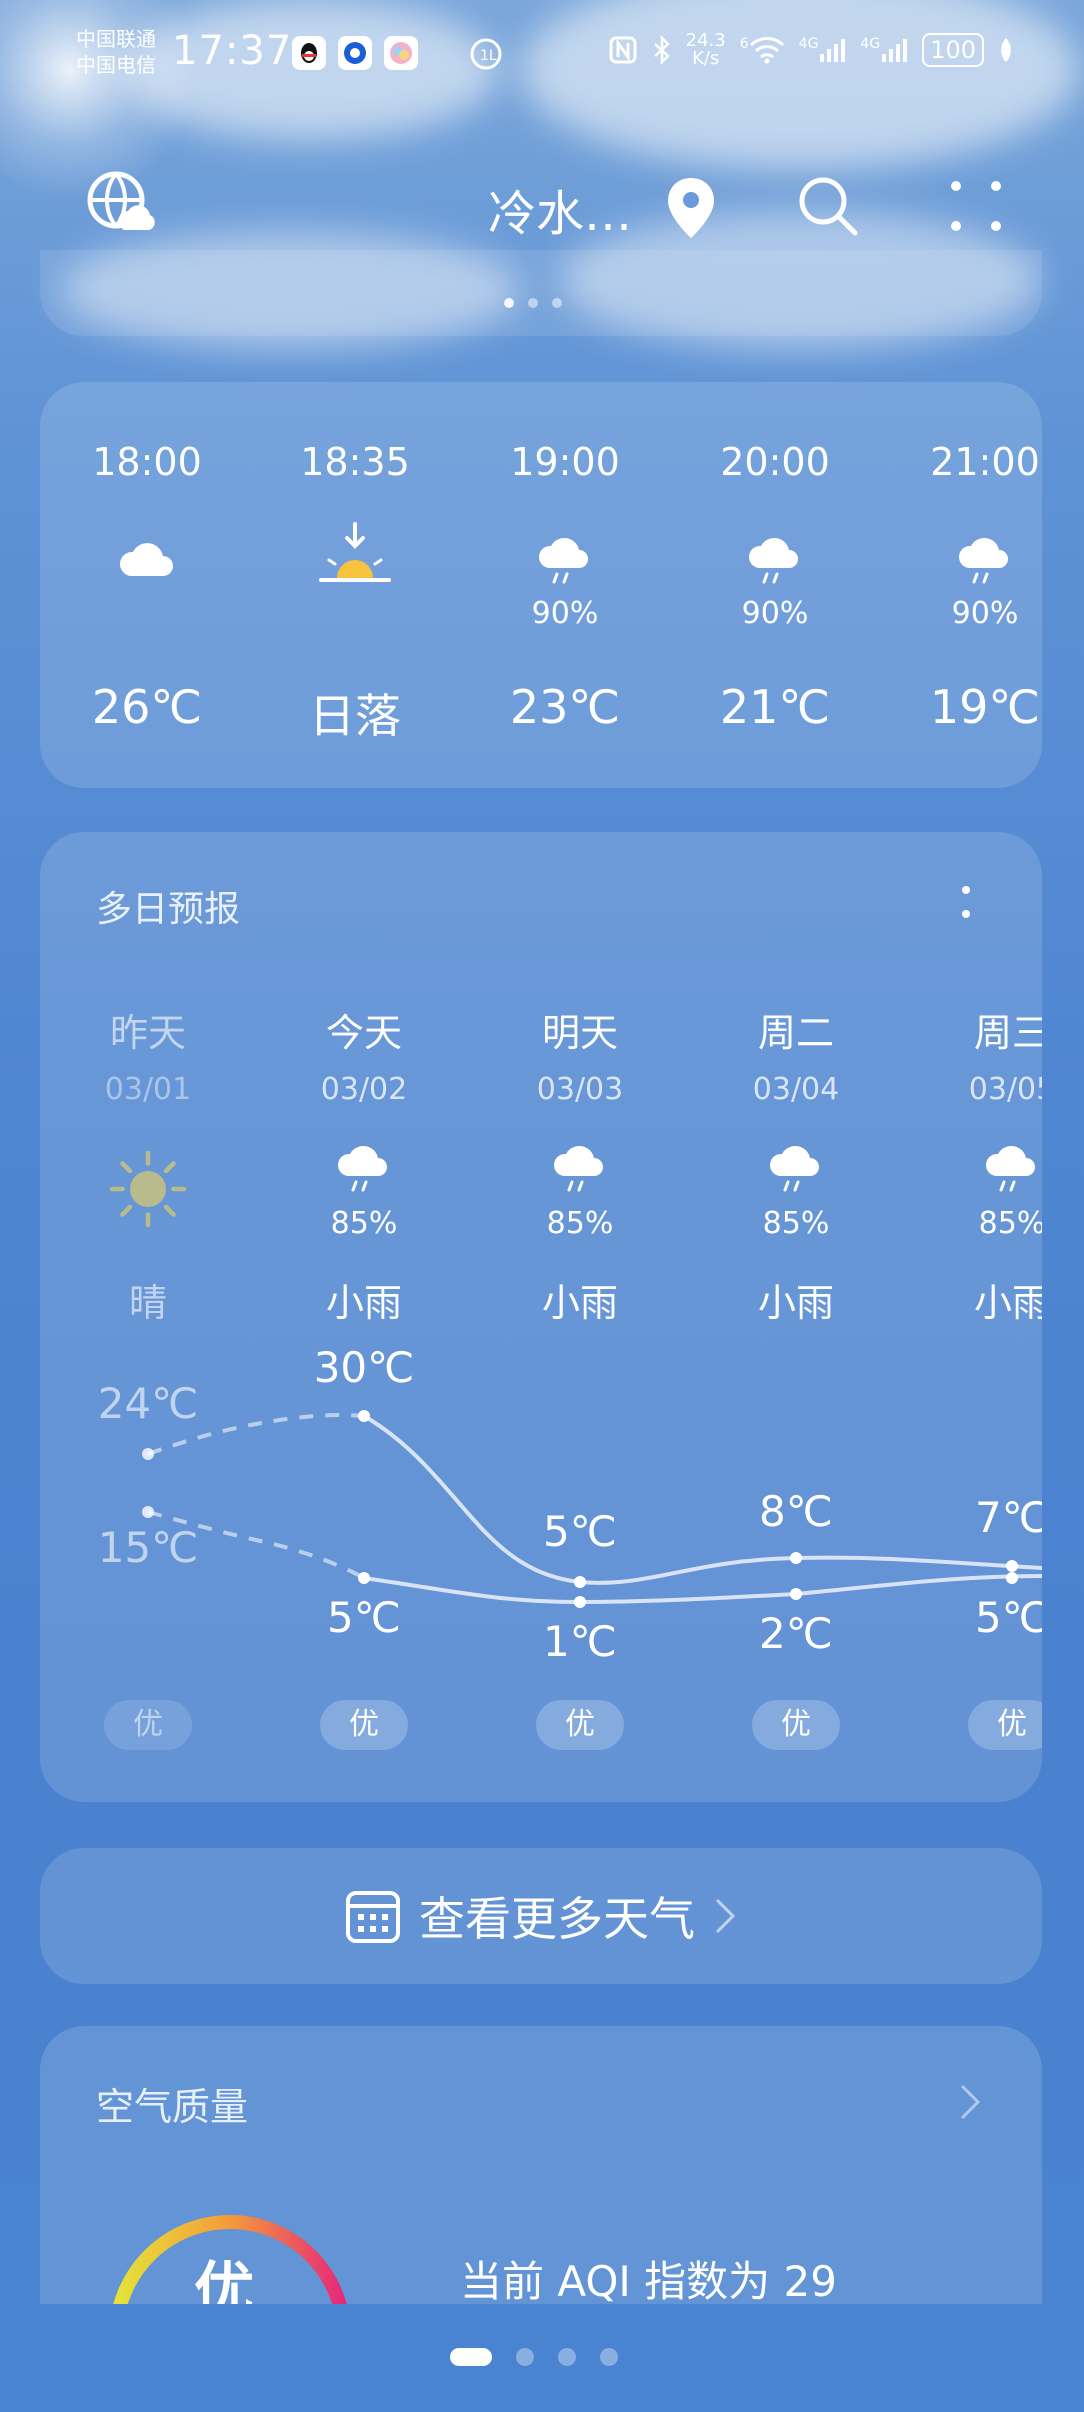 The image size is (1084, 2412). Describe the element at coordinates (557, 1919) in the screenshot. I see `more-weather-label: 查看更多天气` at that location.